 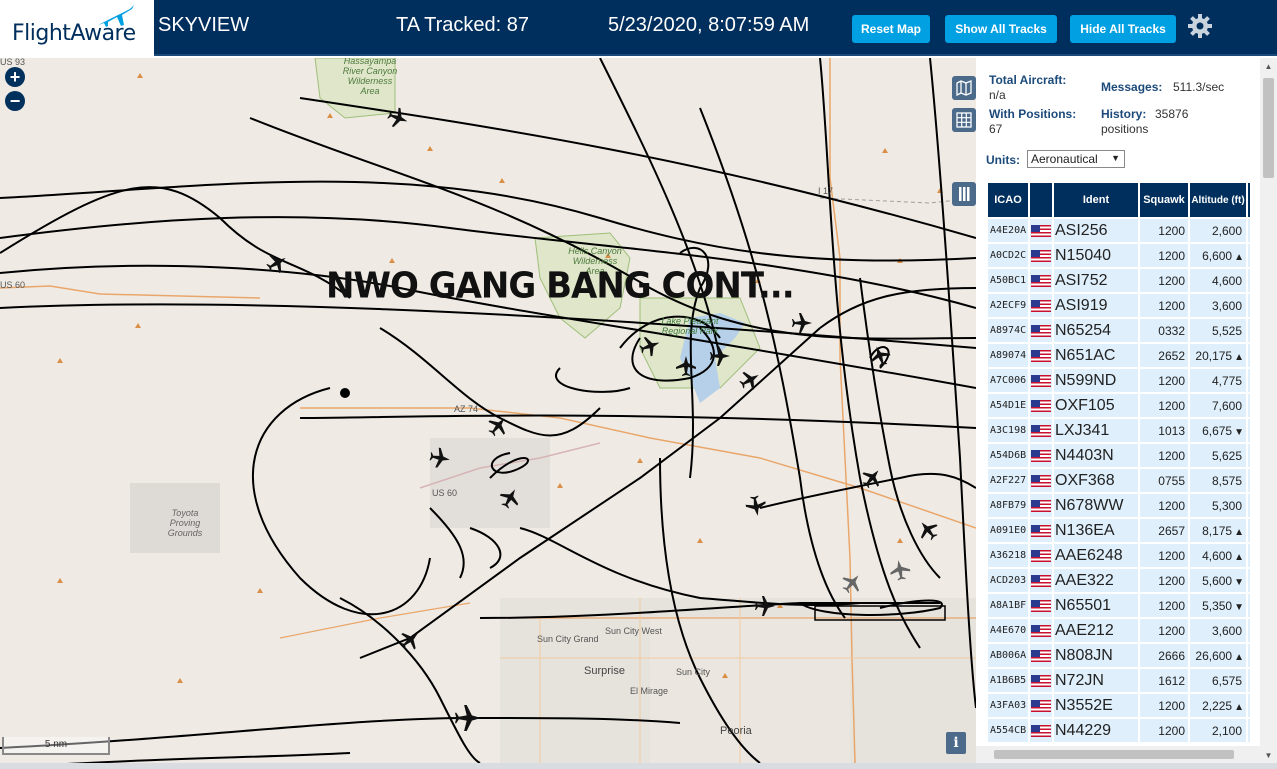 I want to click on map-grid-button, so click(x=964, y=120).